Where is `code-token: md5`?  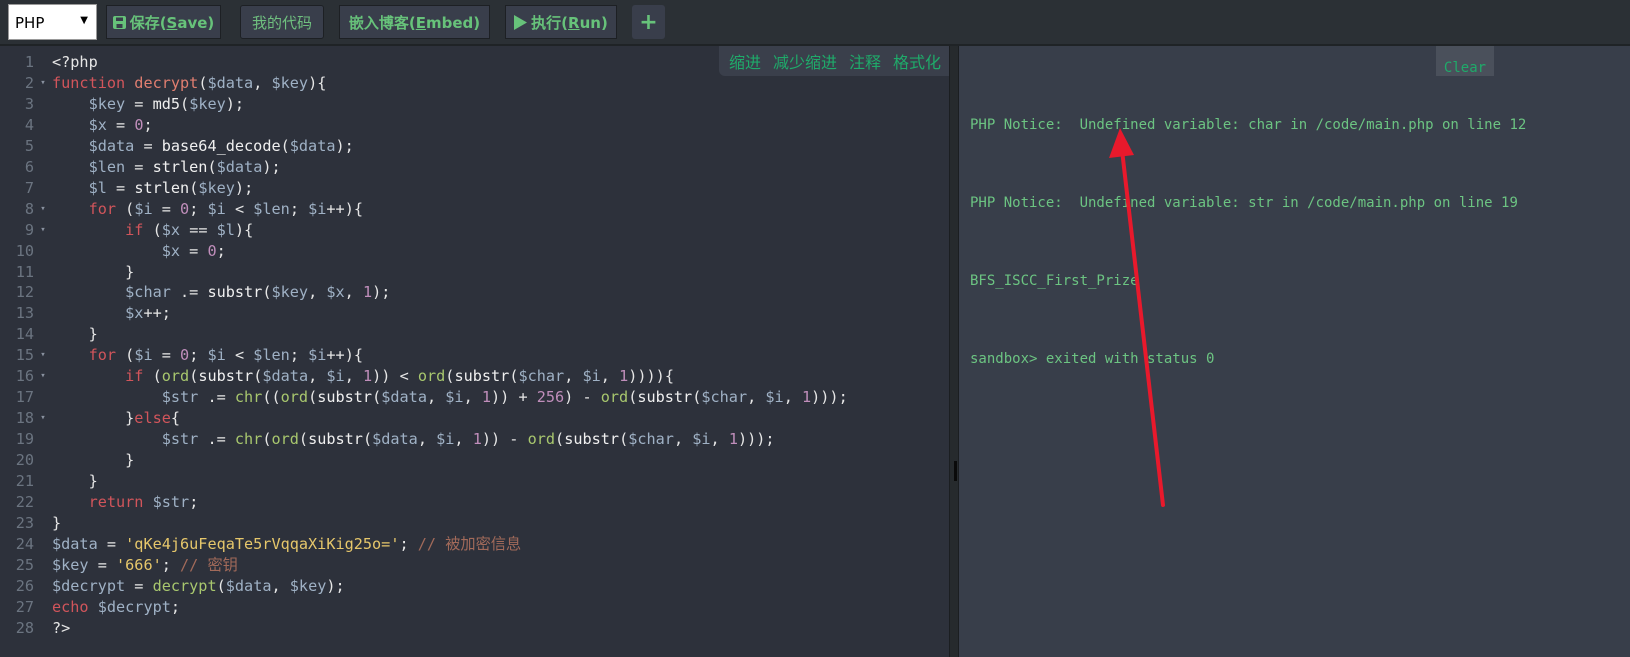 code-token: md5 is located at coordinates (166, 103).